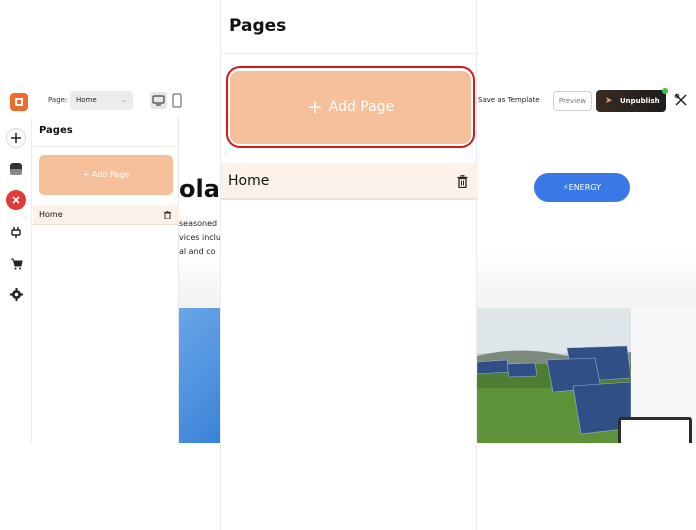 This screenshot has width=696, height=530. Describe the element at coordinates (16, 200) in the screenshot. I see `close-icon` at that location.